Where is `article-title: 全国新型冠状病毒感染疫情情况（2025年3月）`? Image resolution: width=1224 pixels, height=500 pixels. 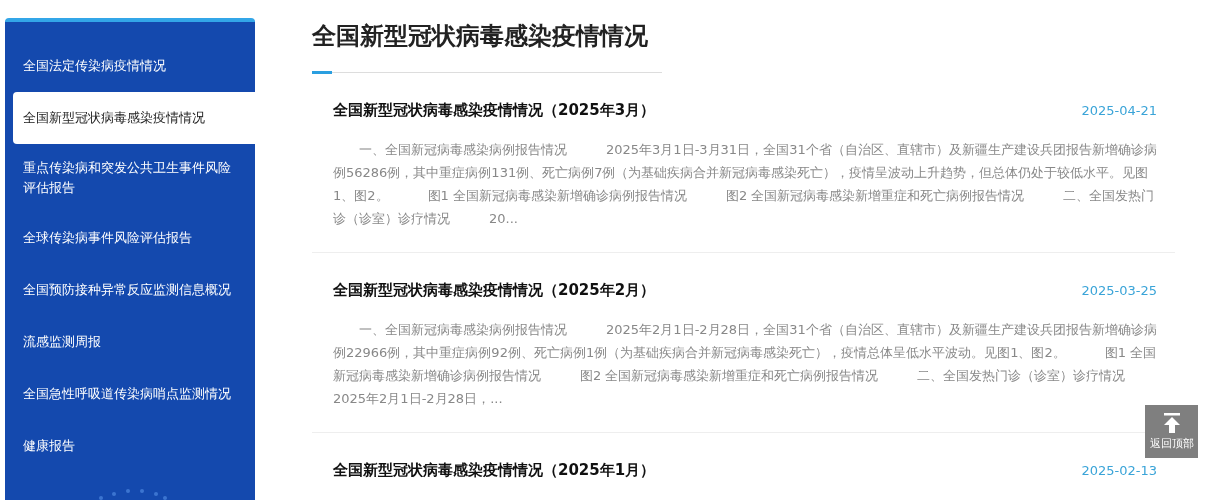 article-title: 全国新型冠状病毒感染疫情情况（2025年3月） is located at coordinates (494, 110).